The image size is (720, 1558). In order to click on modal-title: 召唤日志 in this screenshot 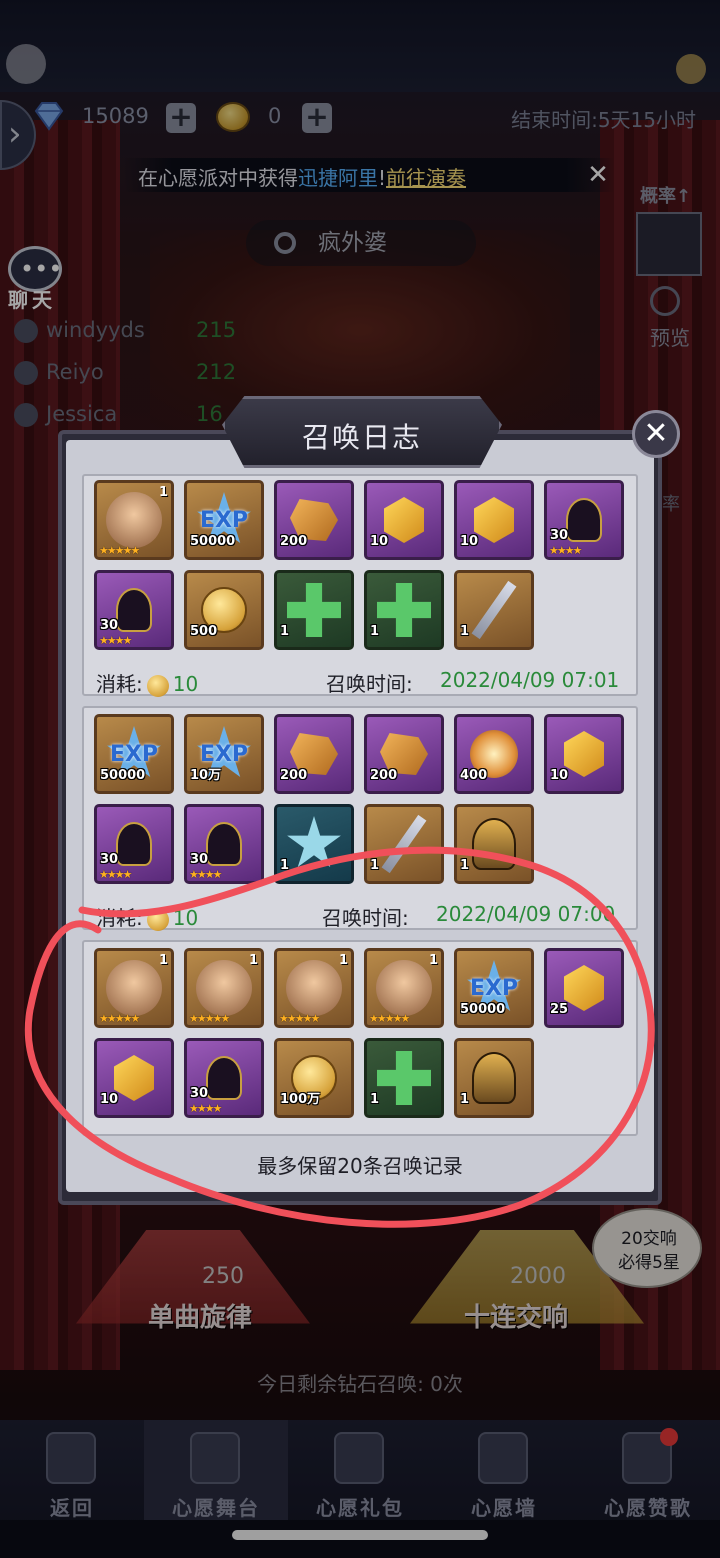, I will do `click(361, 437)`.